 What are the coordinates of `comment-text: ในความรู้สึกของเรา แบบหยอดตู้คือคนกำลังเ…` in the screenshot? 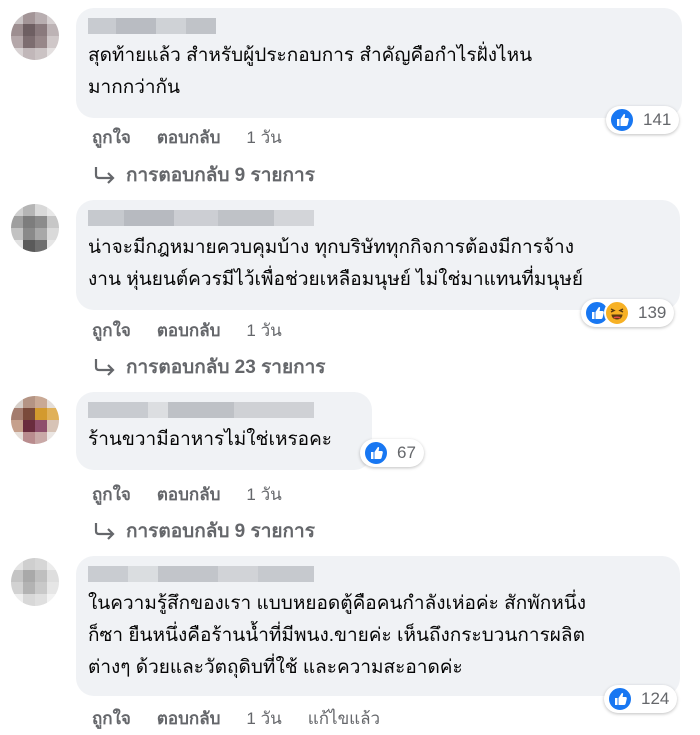 It's located at (337, 635).